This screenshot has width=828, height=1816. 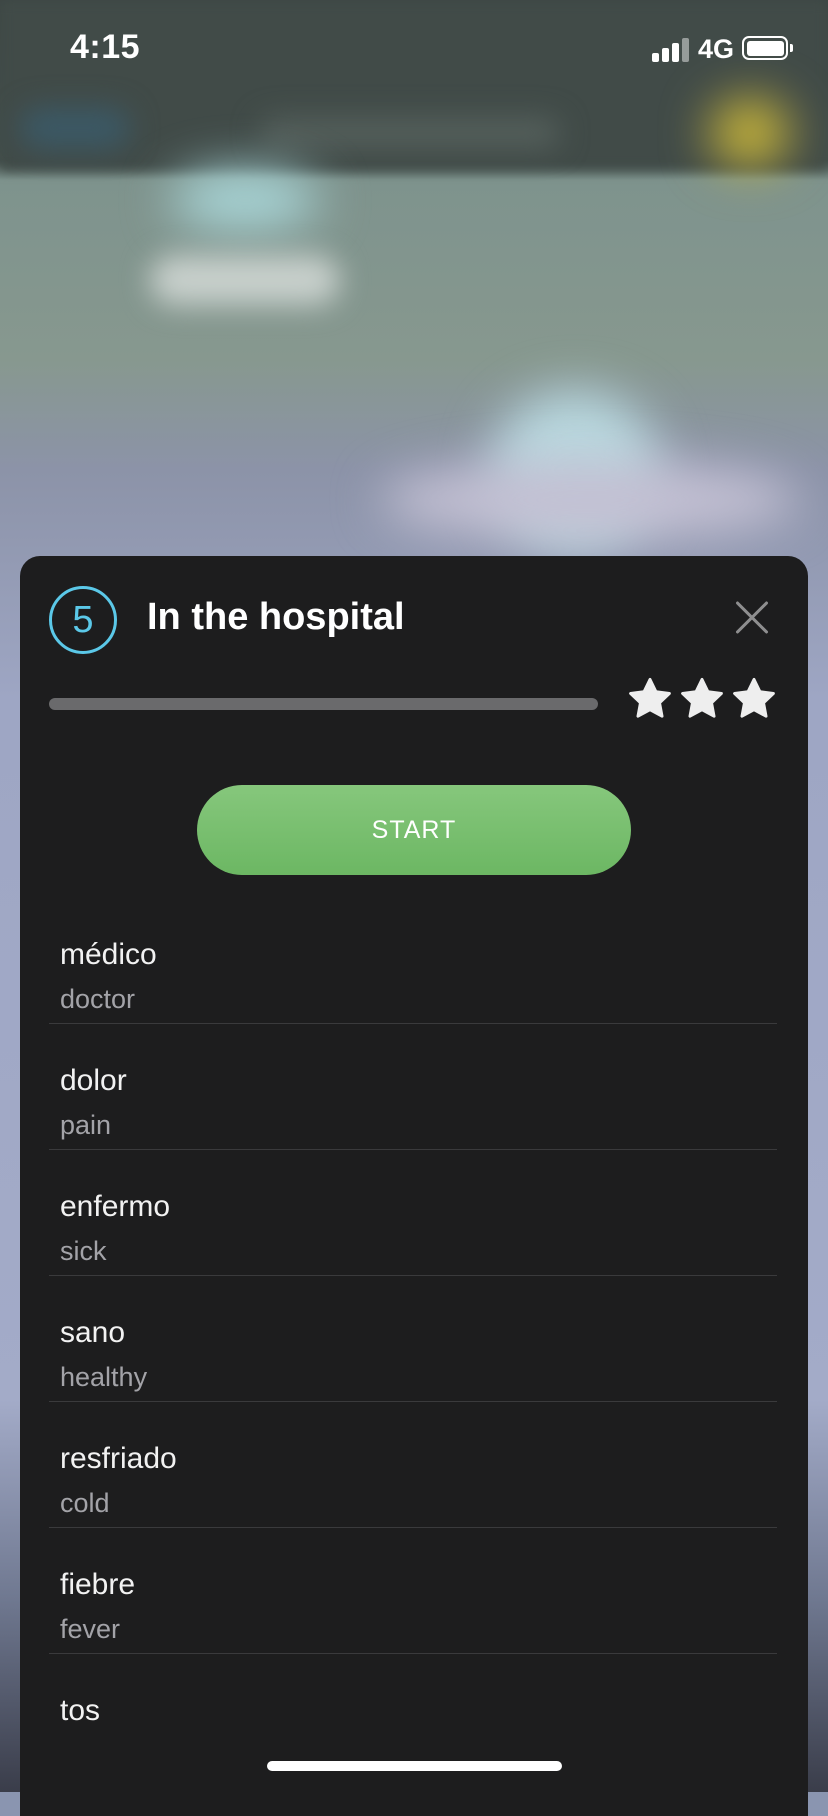 What do you see at coordinates (98, 999) in the screenshot?
I see `vocab-translation: doctor` at bounding box center [98, 999].